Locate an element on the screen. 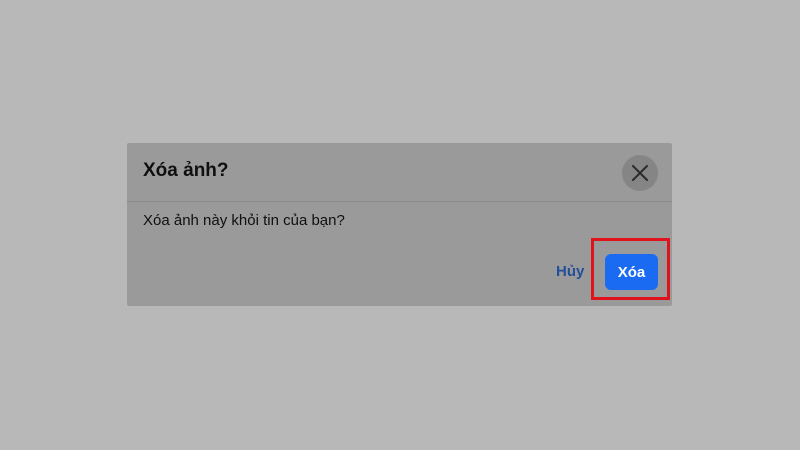  close-button is located at coordinates (640, 173).